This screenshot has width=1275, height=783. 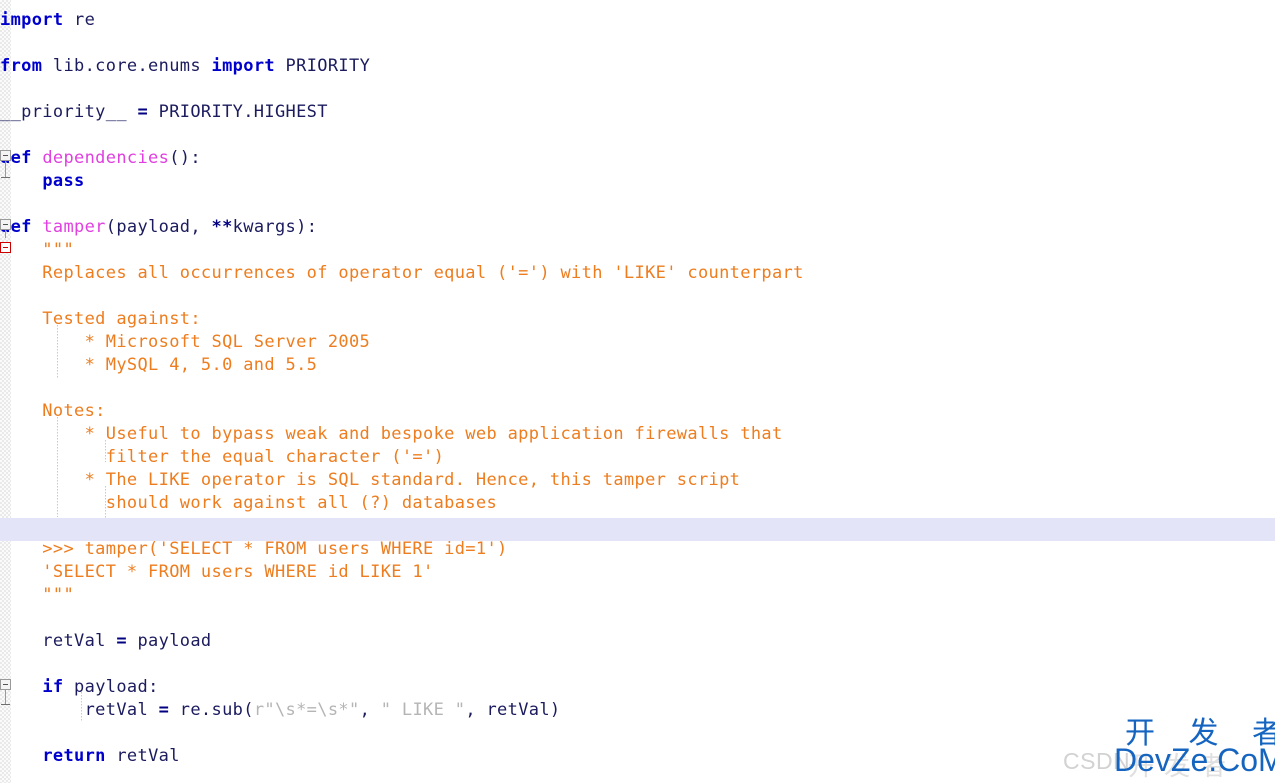 I want to click on code-token: filter the equal character ('='), so click(x=222, y=457).